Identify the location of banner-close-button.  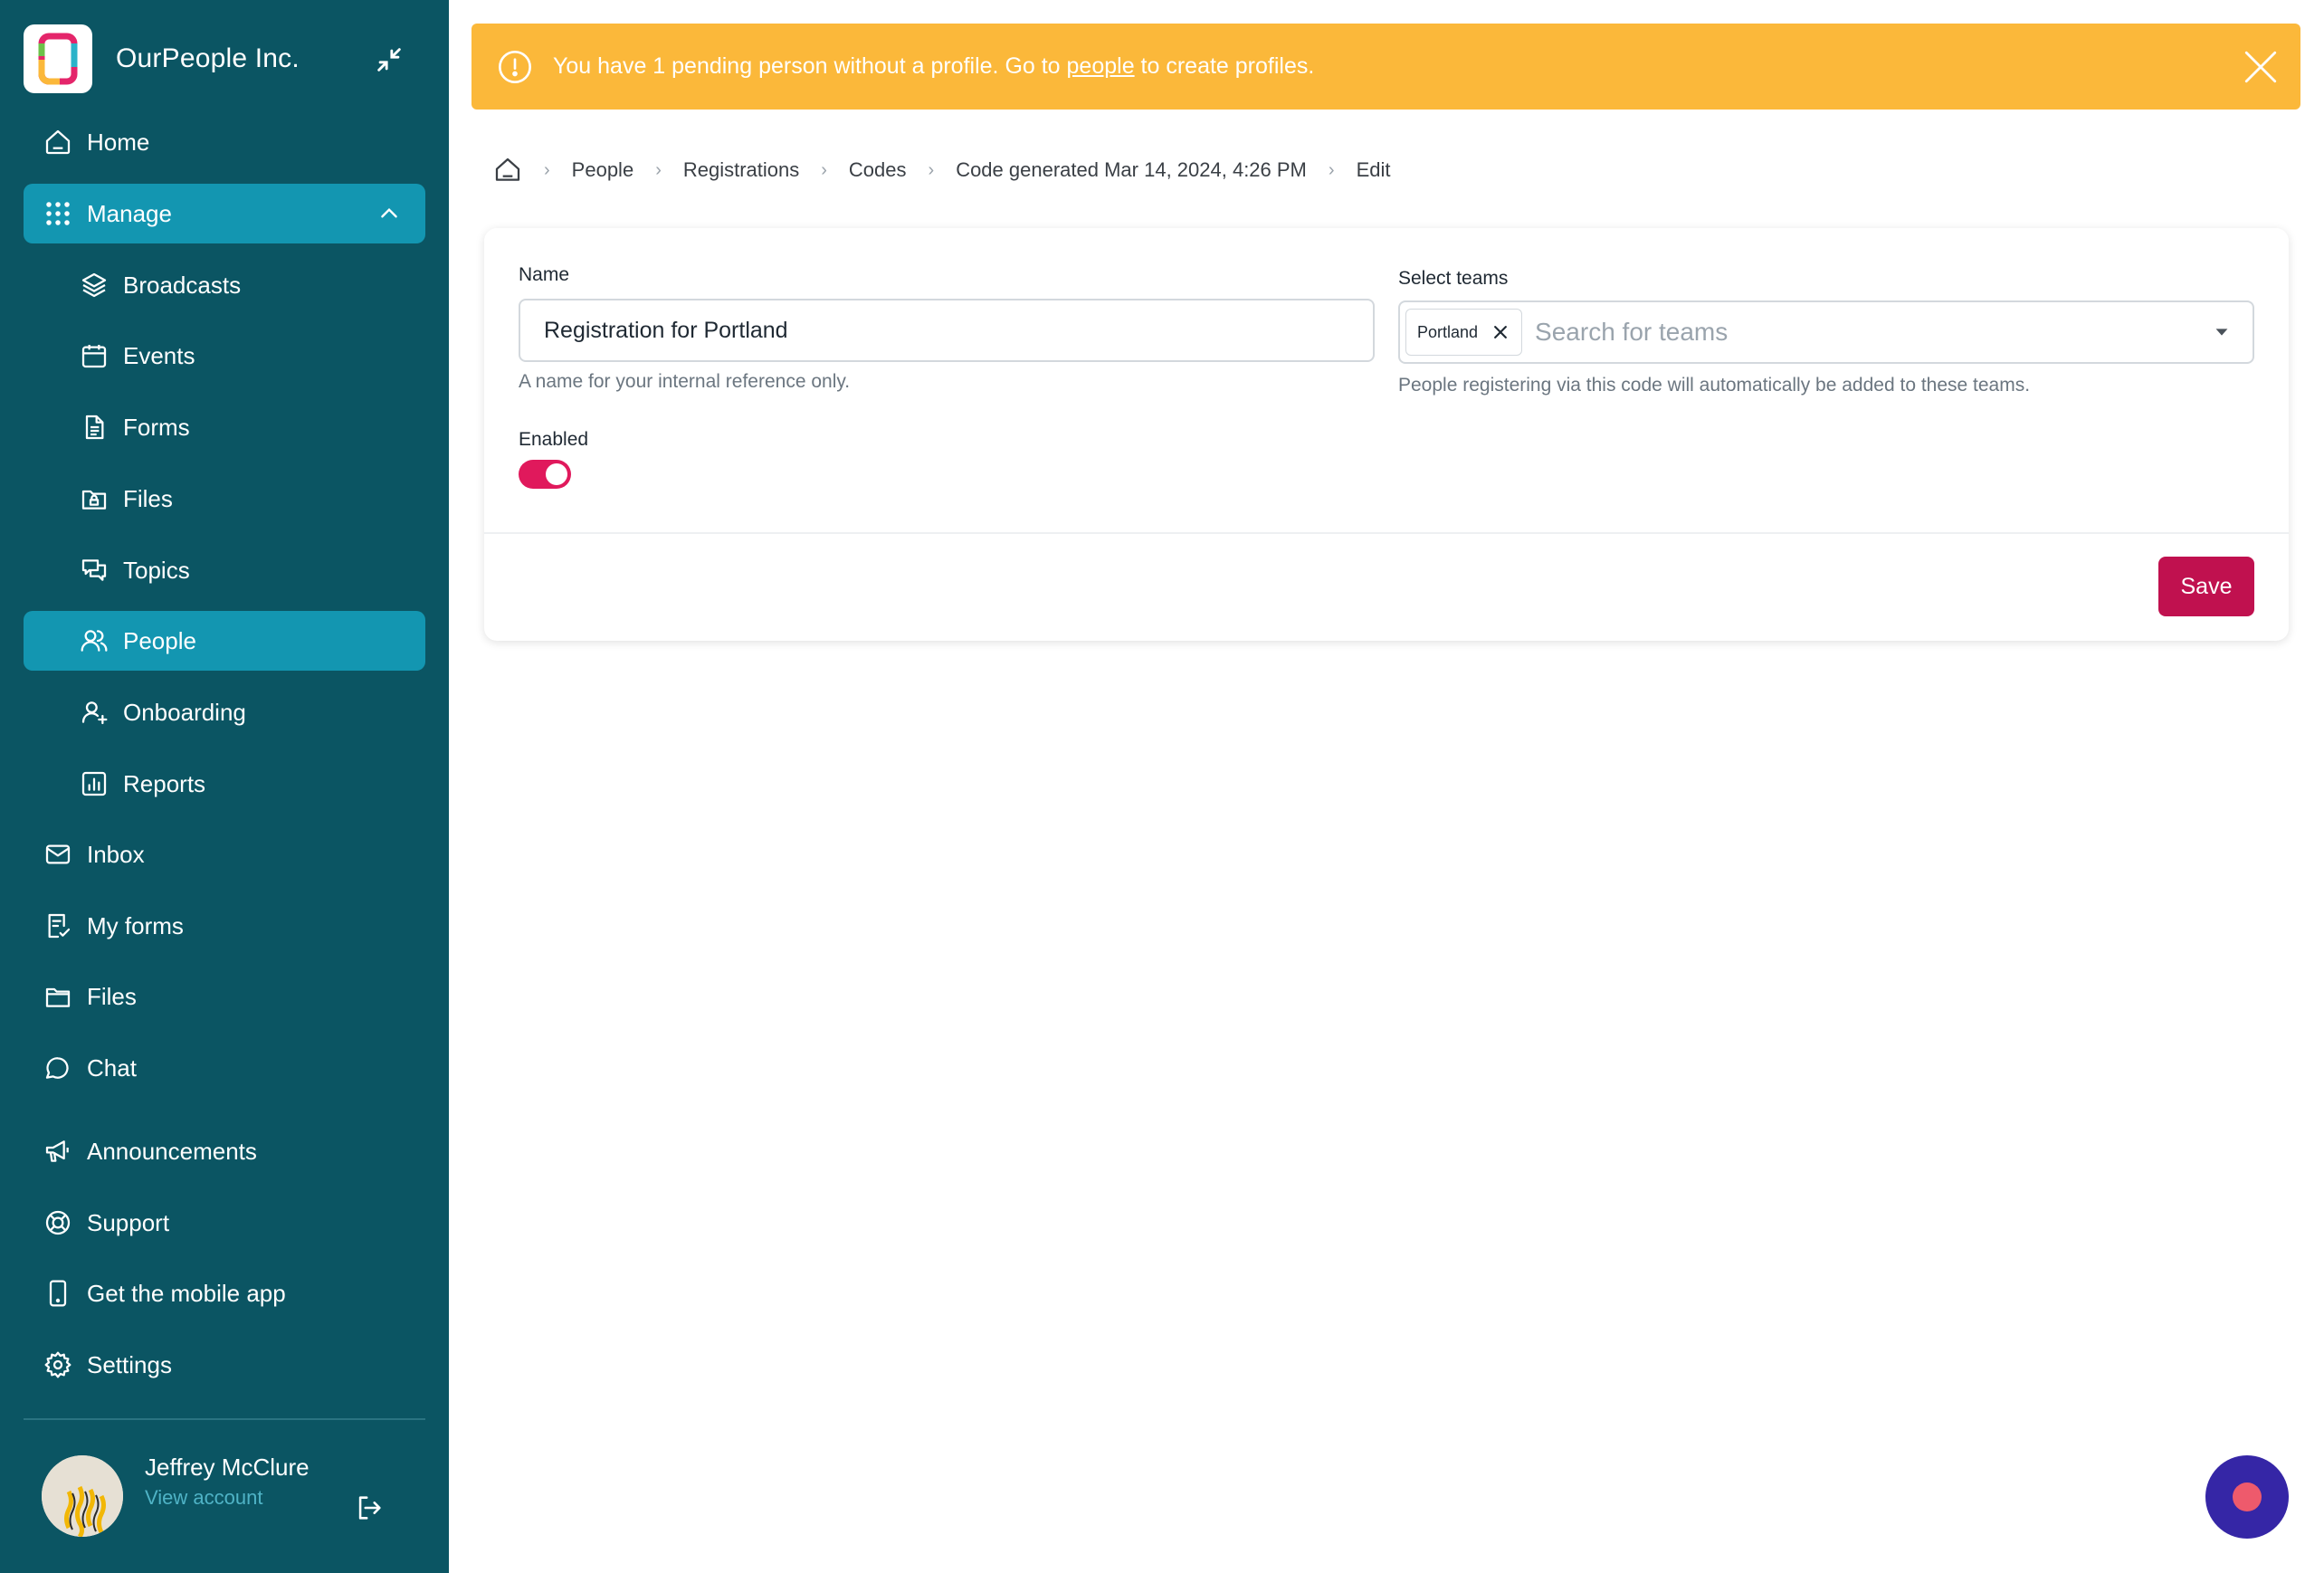
(2261, 67).